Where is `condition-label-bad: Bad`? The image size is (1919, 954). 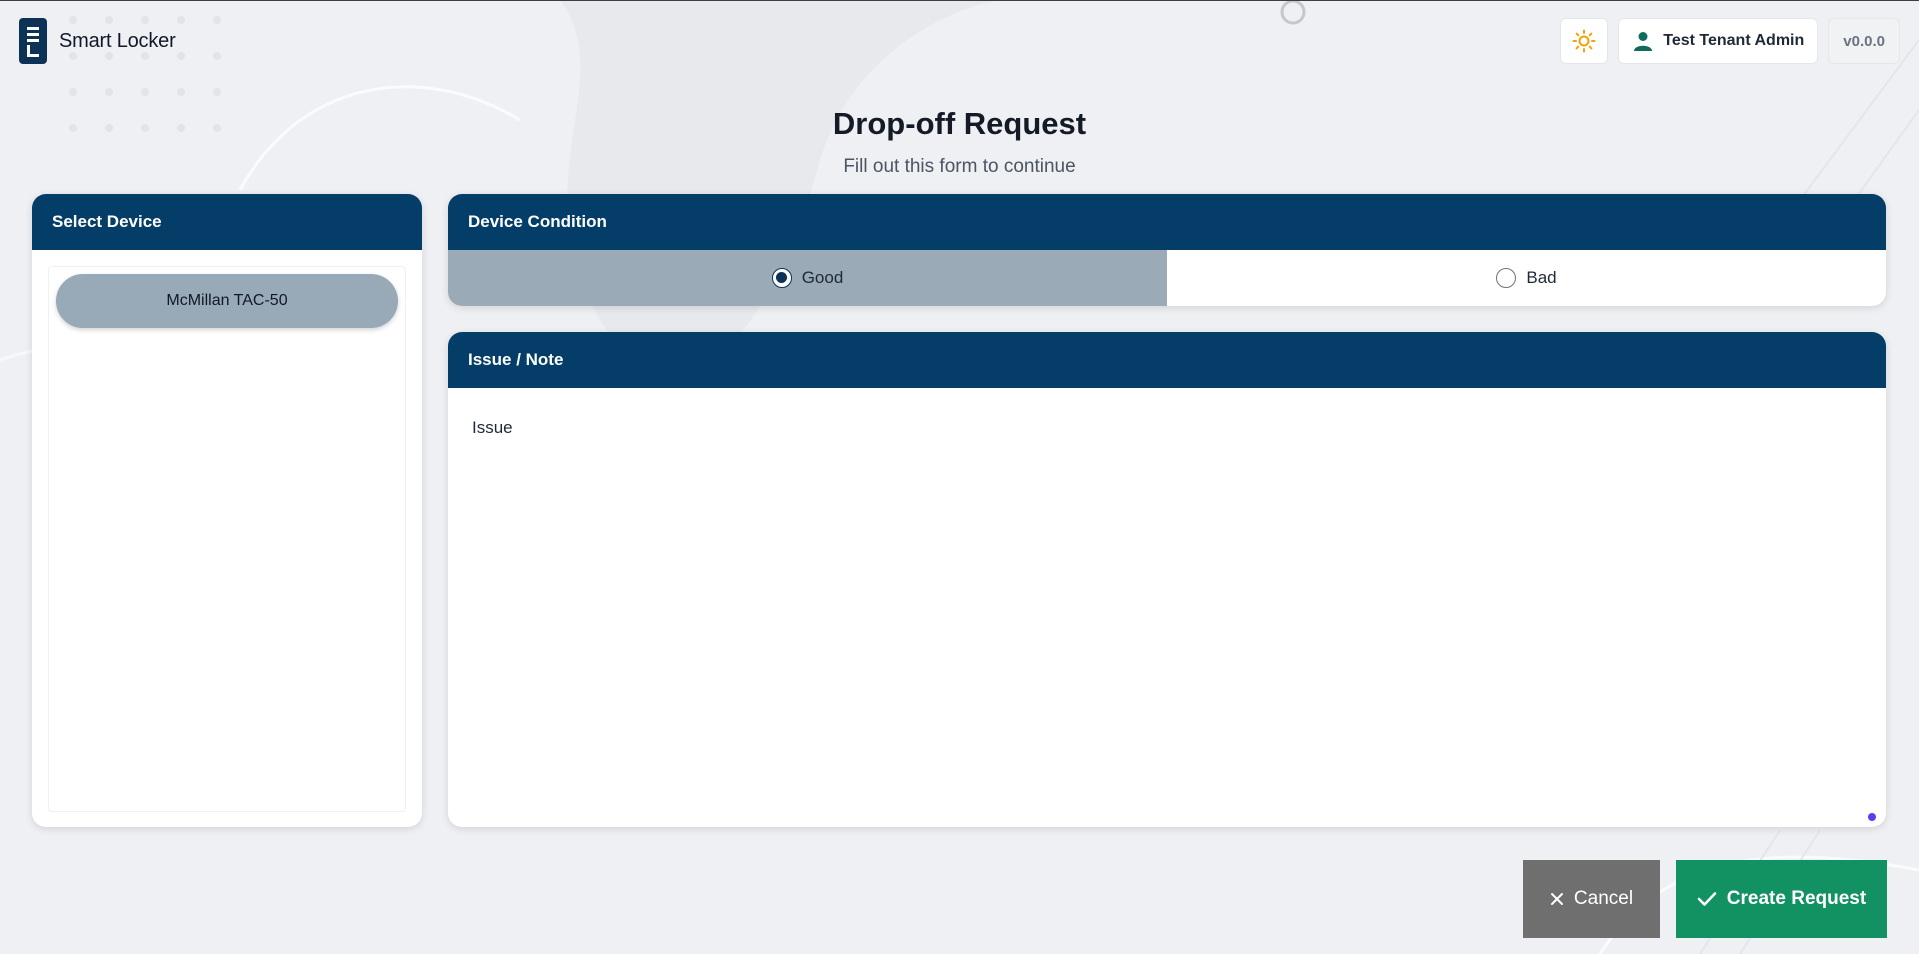 condition-label-bad: Bad is located at coordinates (1541, 277).